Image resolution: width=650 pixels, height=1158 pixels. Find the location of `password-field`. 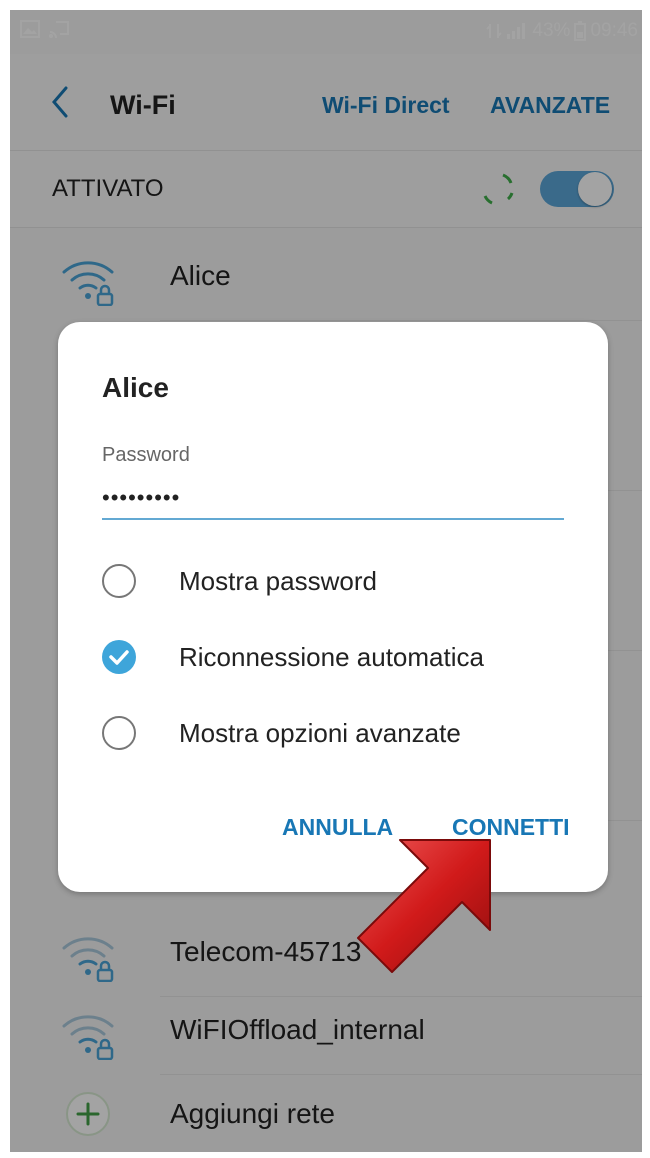

password-field is located at coordinates (333, 499).